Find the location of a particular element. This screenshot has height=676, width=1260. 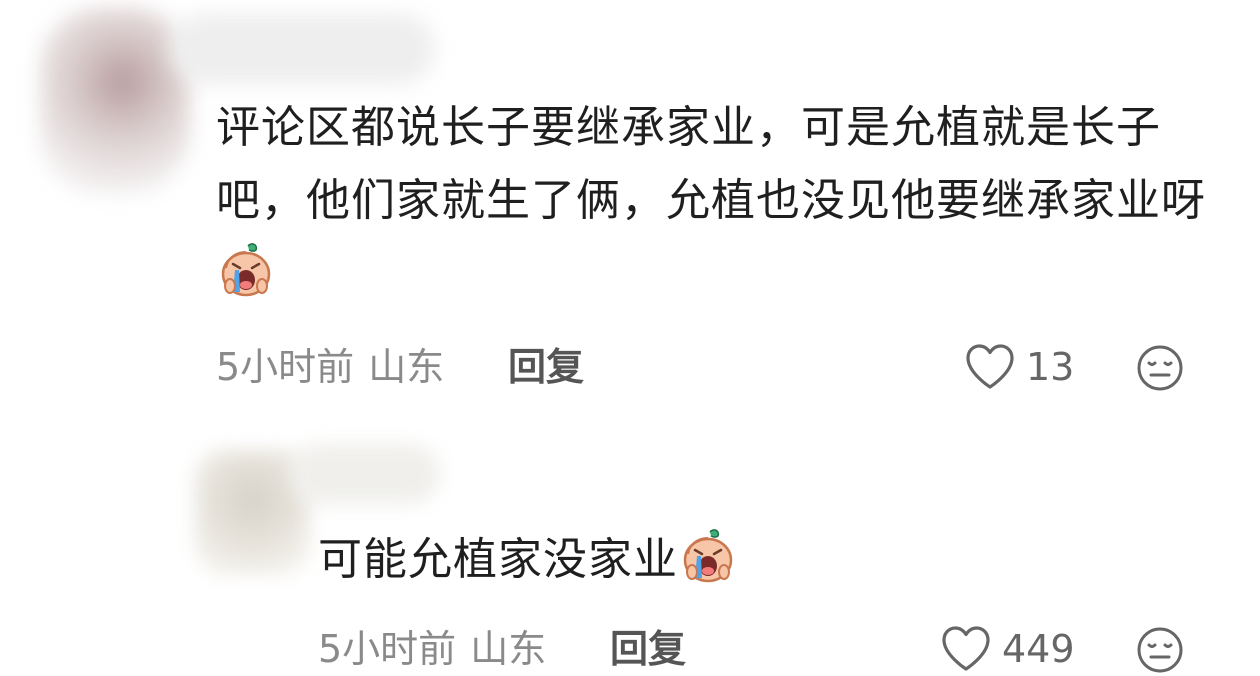

comment-text: 可能允植家没家业 is located at coordinates (498, 559).